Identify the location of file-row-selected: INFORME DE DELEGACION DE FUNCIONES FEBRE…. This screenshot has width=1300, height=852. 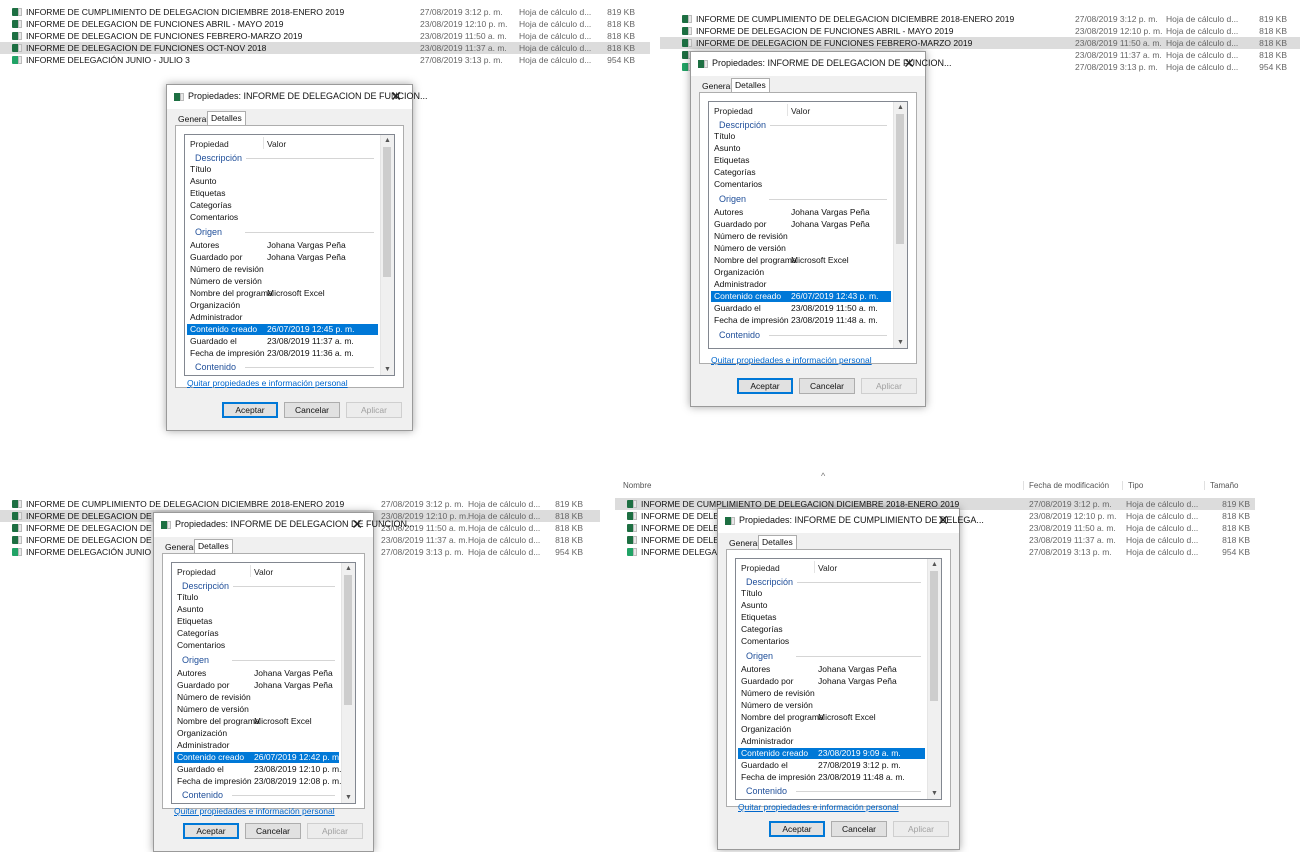
(980, 43).